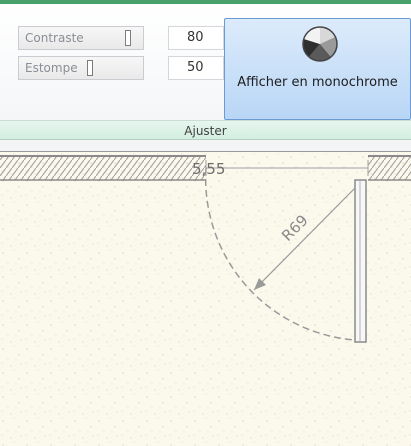 Image resolution: width=411 pixels, height=446 pixels. Describe the element at coordinates (205, 146) in the screenshot. I see `ribbon-bottom-strip` at that location.